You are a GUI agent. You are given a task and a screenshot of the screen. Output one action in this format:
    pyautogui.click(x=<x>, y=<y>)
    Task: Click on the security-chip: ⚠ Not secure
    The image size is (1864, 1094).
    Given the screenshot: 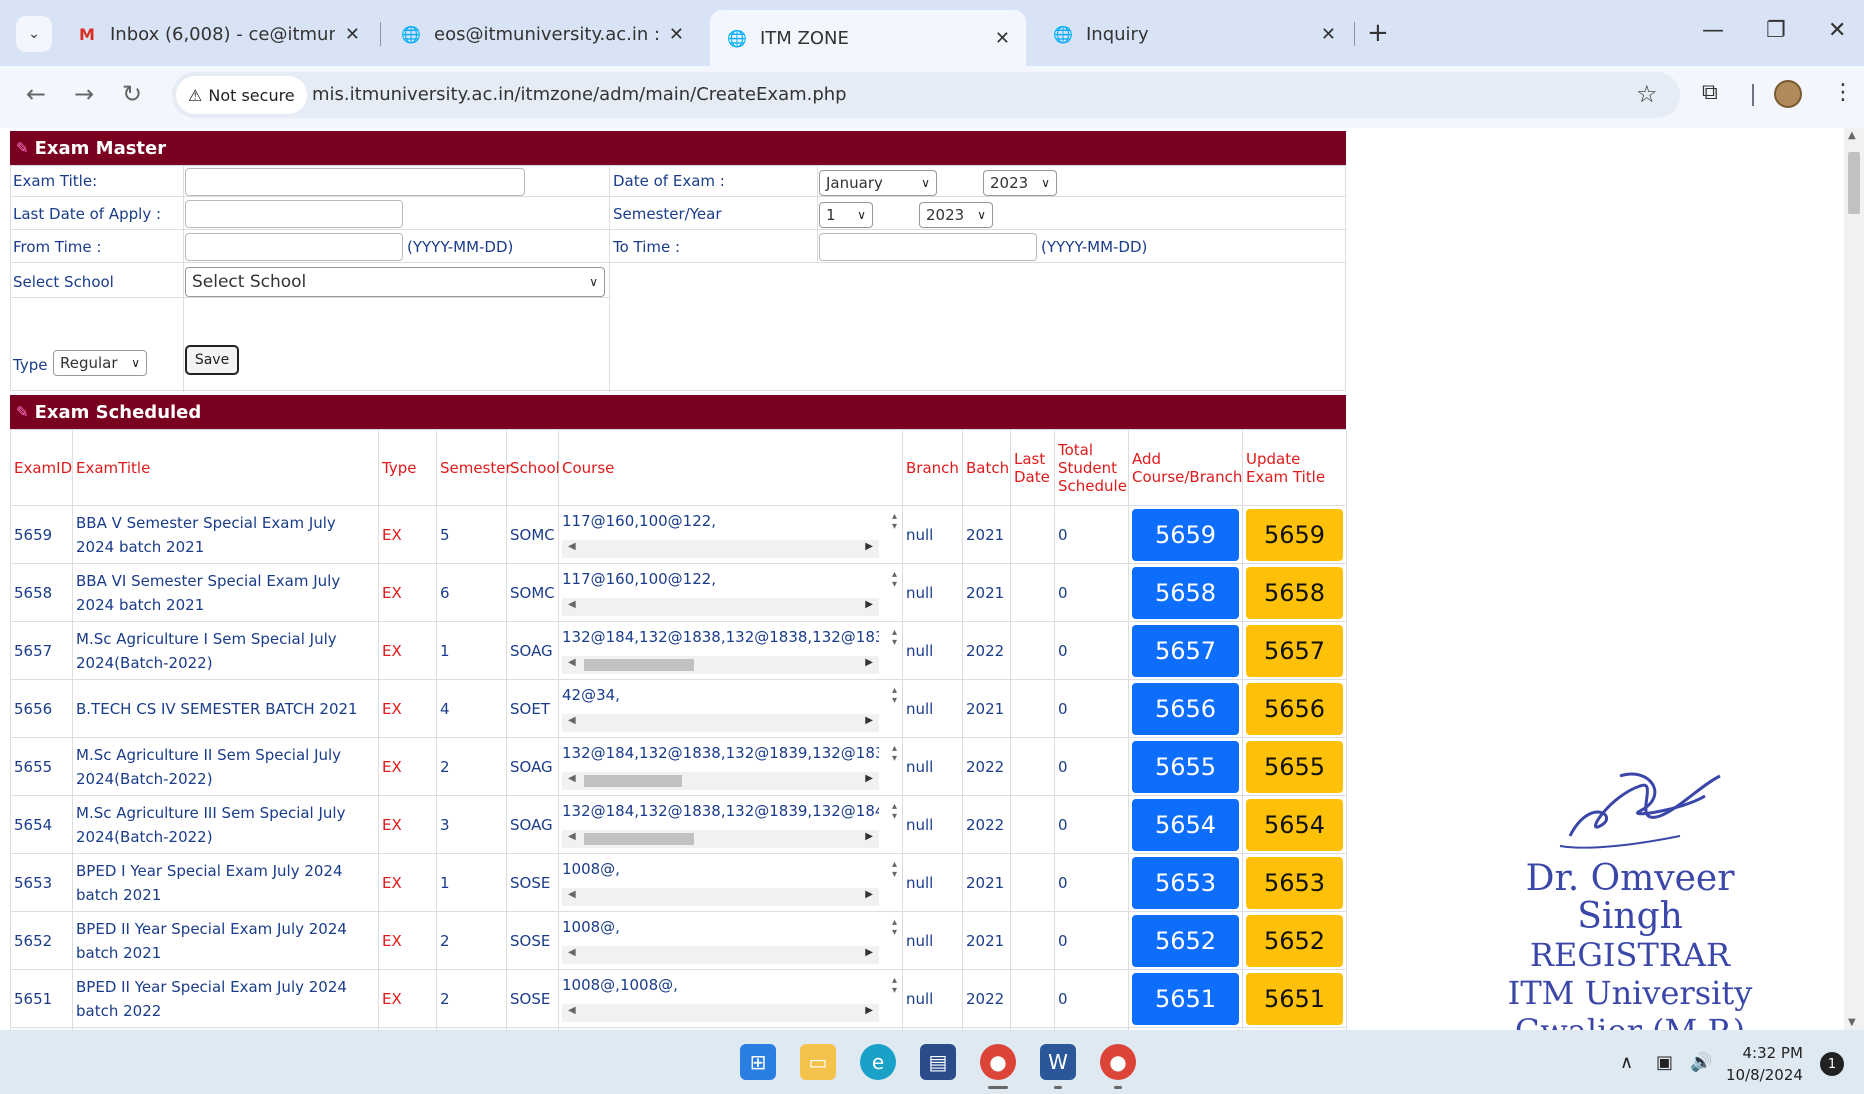 What is the action you would take?
    pyautogui.click(x=241, y=95)
    